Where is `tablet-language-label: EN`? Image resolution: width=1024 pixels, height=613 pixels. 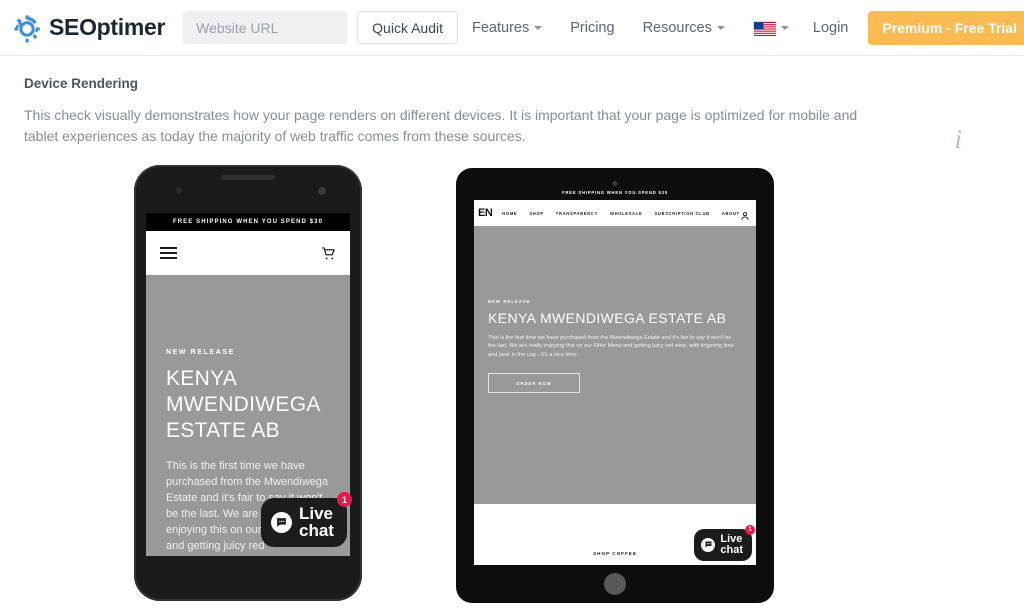
tablet-language-label: EN is located at coordinates (485, 213).